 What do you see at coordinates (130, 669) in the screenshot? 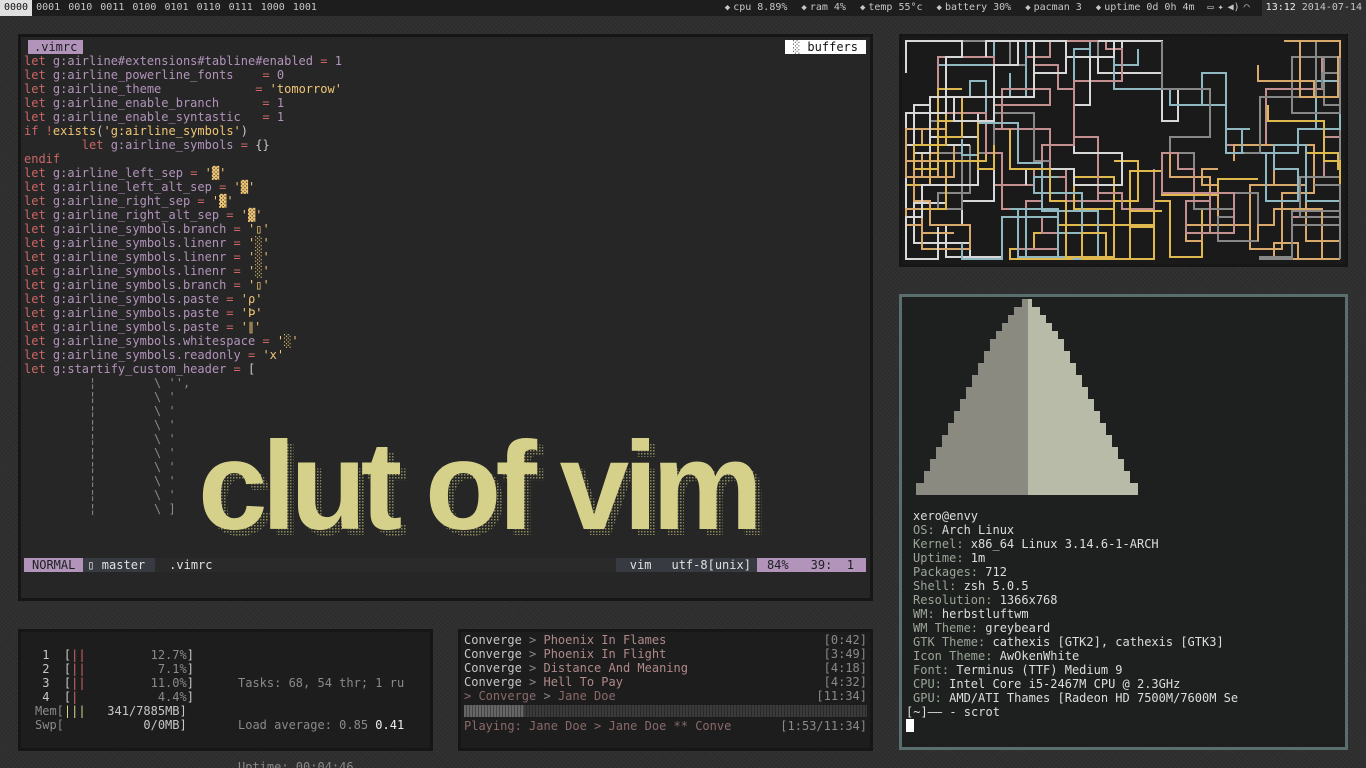
I see `htop-cpu-meter: 2 [|| 7.1%]` at bounding box center [130, 669].